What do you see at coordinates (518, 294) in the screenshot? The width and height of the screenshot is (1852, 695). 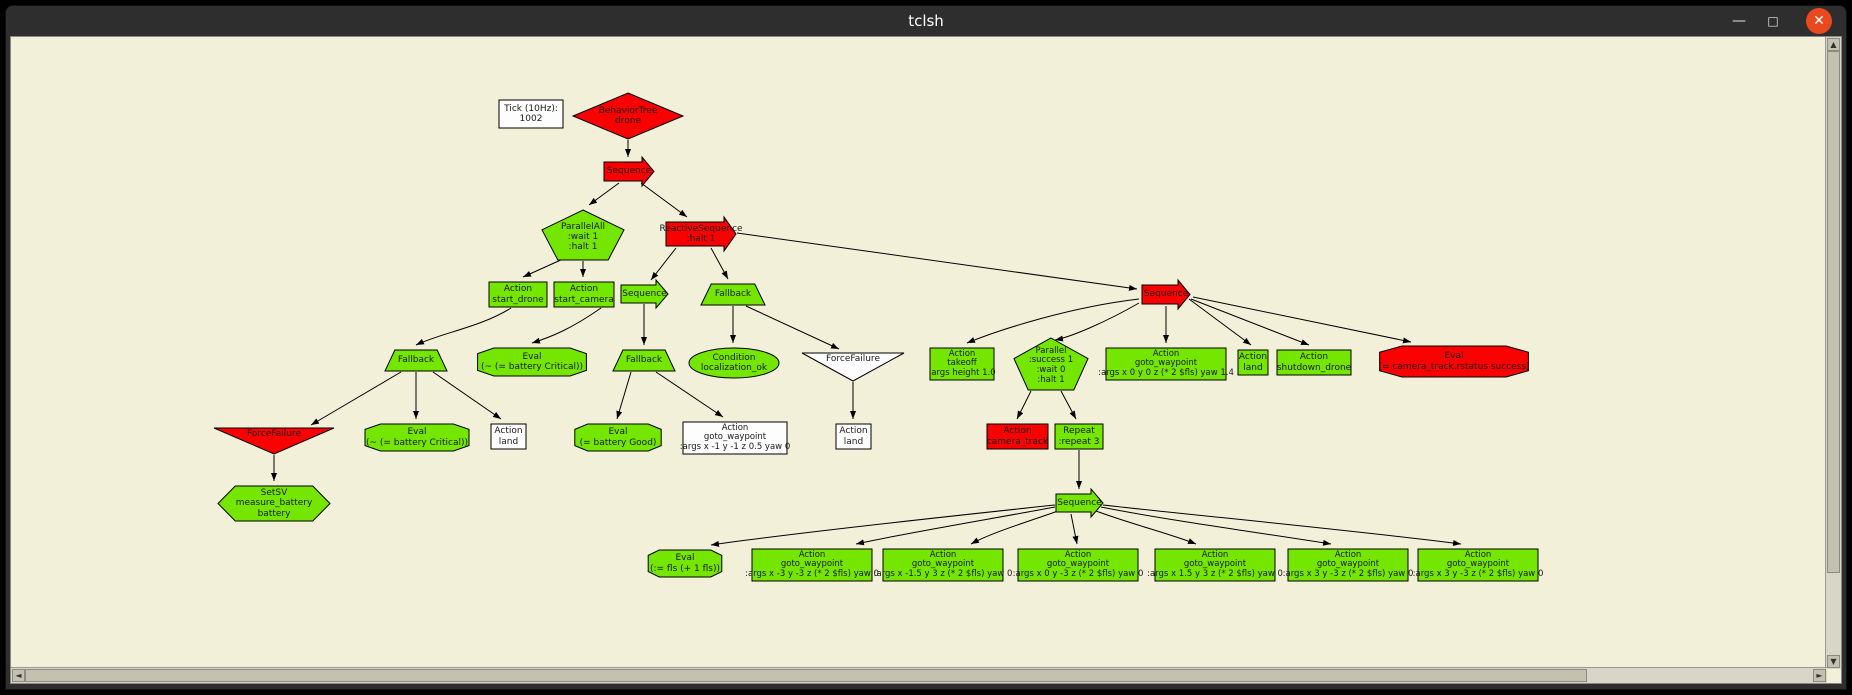 I see `tree-node-a_sd: Action start_drone` at bounding box center [518, 294].